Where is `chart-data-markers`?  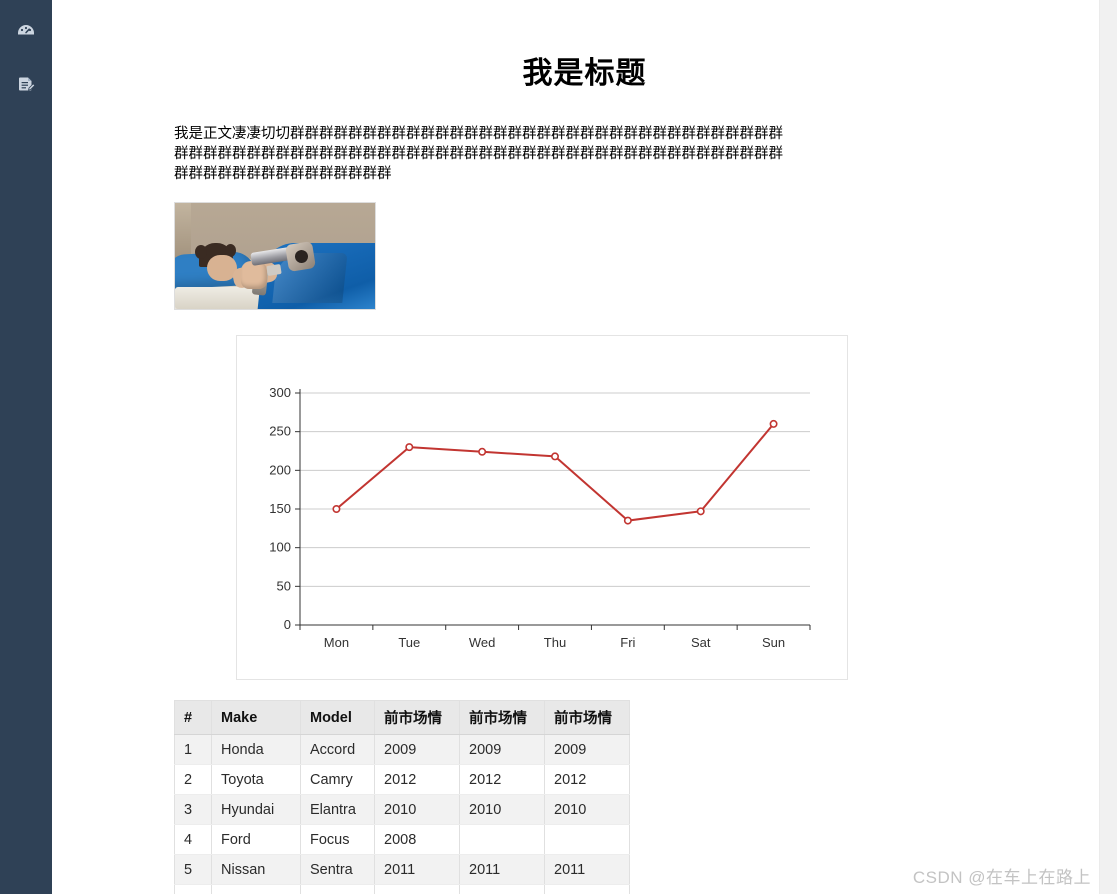 chart-data-markers is located at coordinates (555, 472).